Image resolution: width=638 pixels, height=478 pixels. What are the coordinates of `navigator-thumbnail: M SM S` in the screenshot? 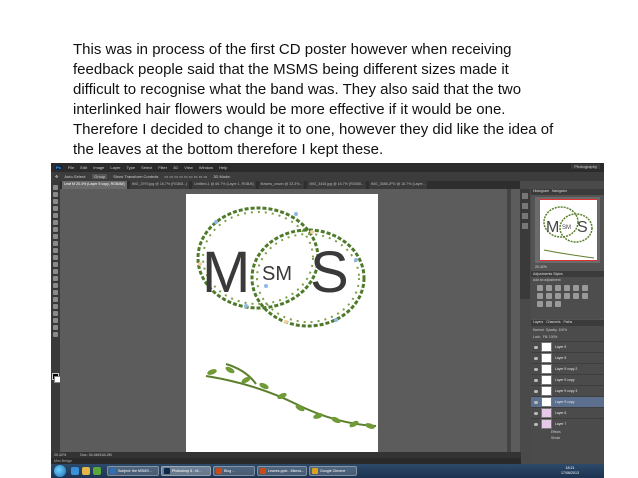 It's located at (568, 230).